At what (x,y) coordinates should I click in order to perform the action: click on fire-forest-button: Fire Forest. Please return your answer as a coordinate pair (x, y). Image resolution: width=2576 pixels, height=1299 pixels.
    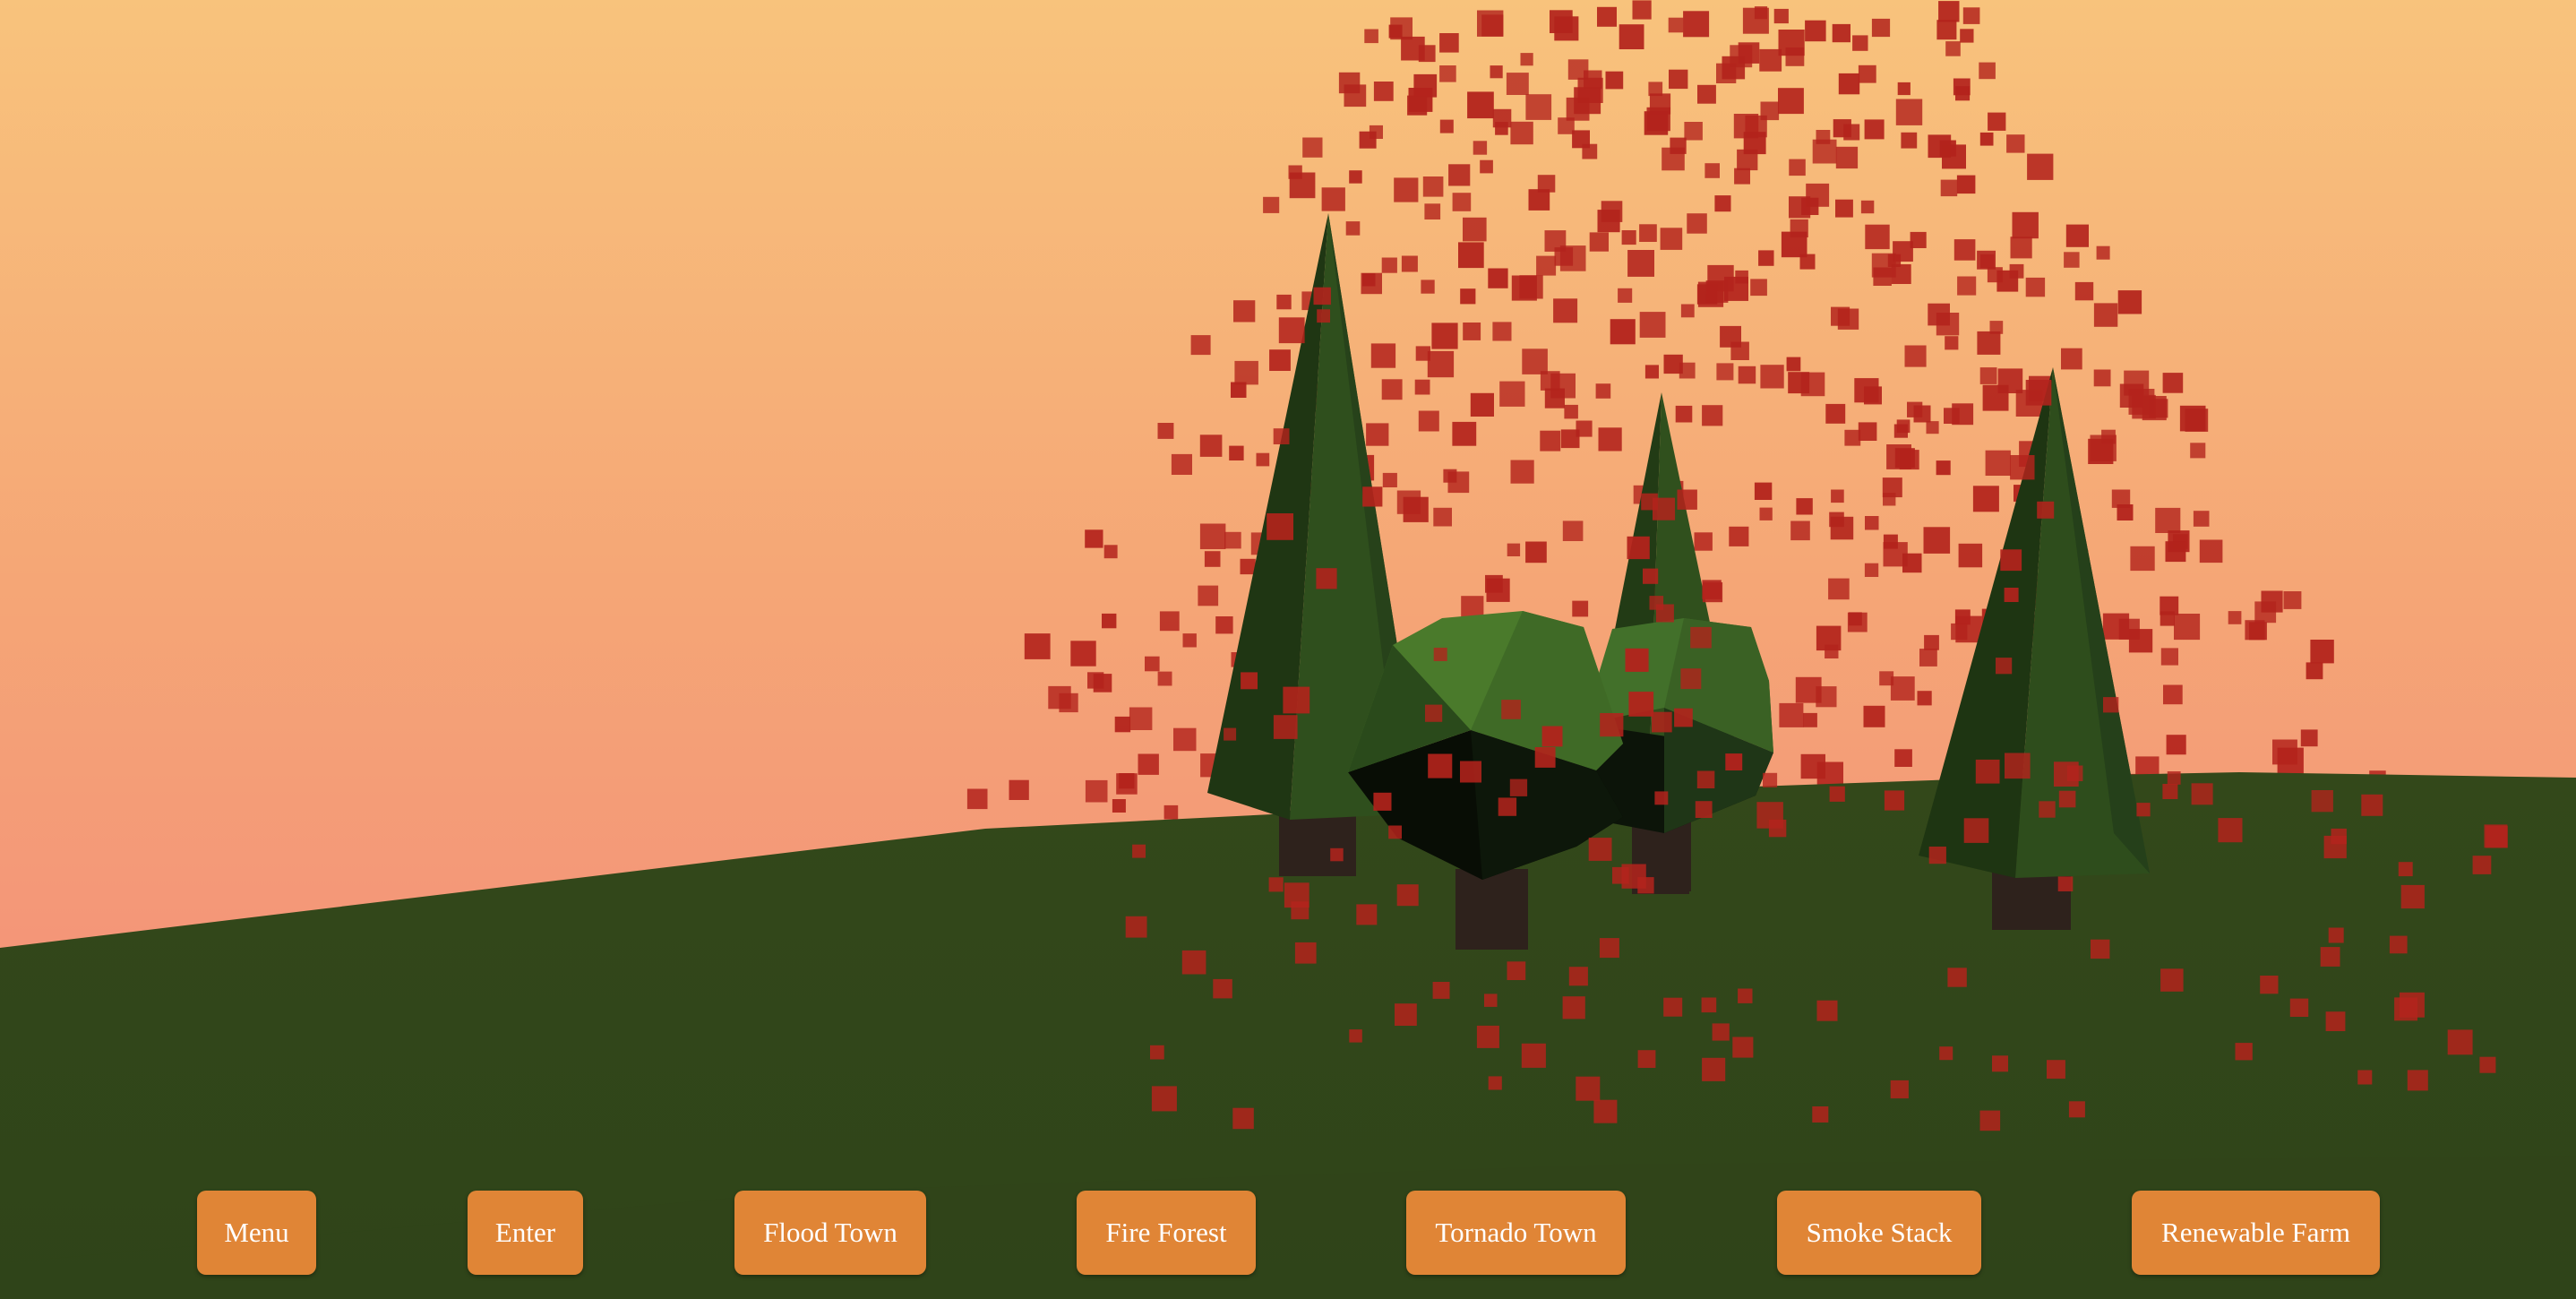
    Looking at the image, I should click on (1166, 1233).